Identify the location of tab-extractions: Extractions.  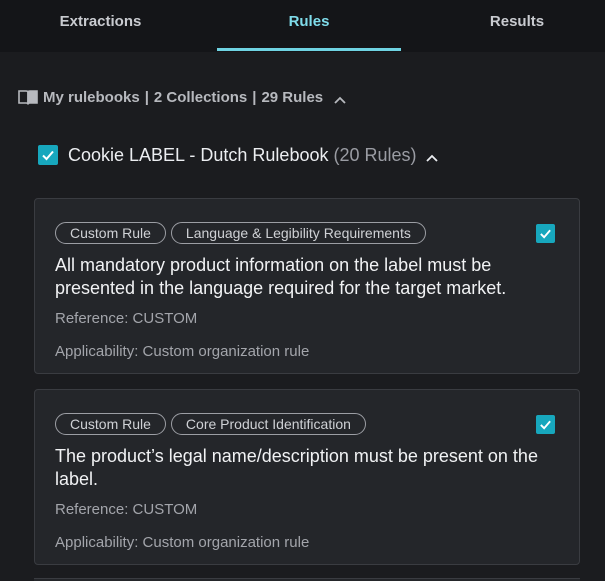
(100, 24).